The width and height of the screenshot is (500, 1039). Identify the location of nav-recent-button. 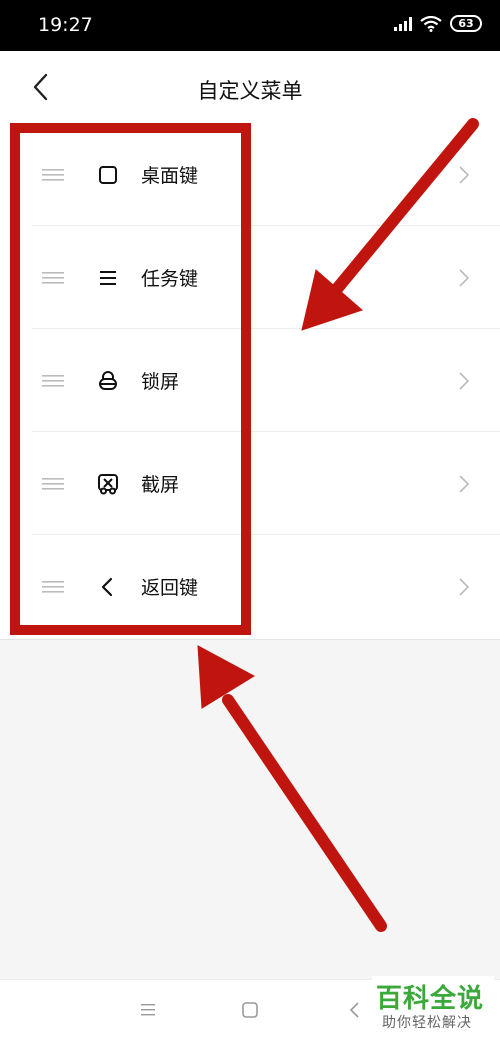
(148, 1010).